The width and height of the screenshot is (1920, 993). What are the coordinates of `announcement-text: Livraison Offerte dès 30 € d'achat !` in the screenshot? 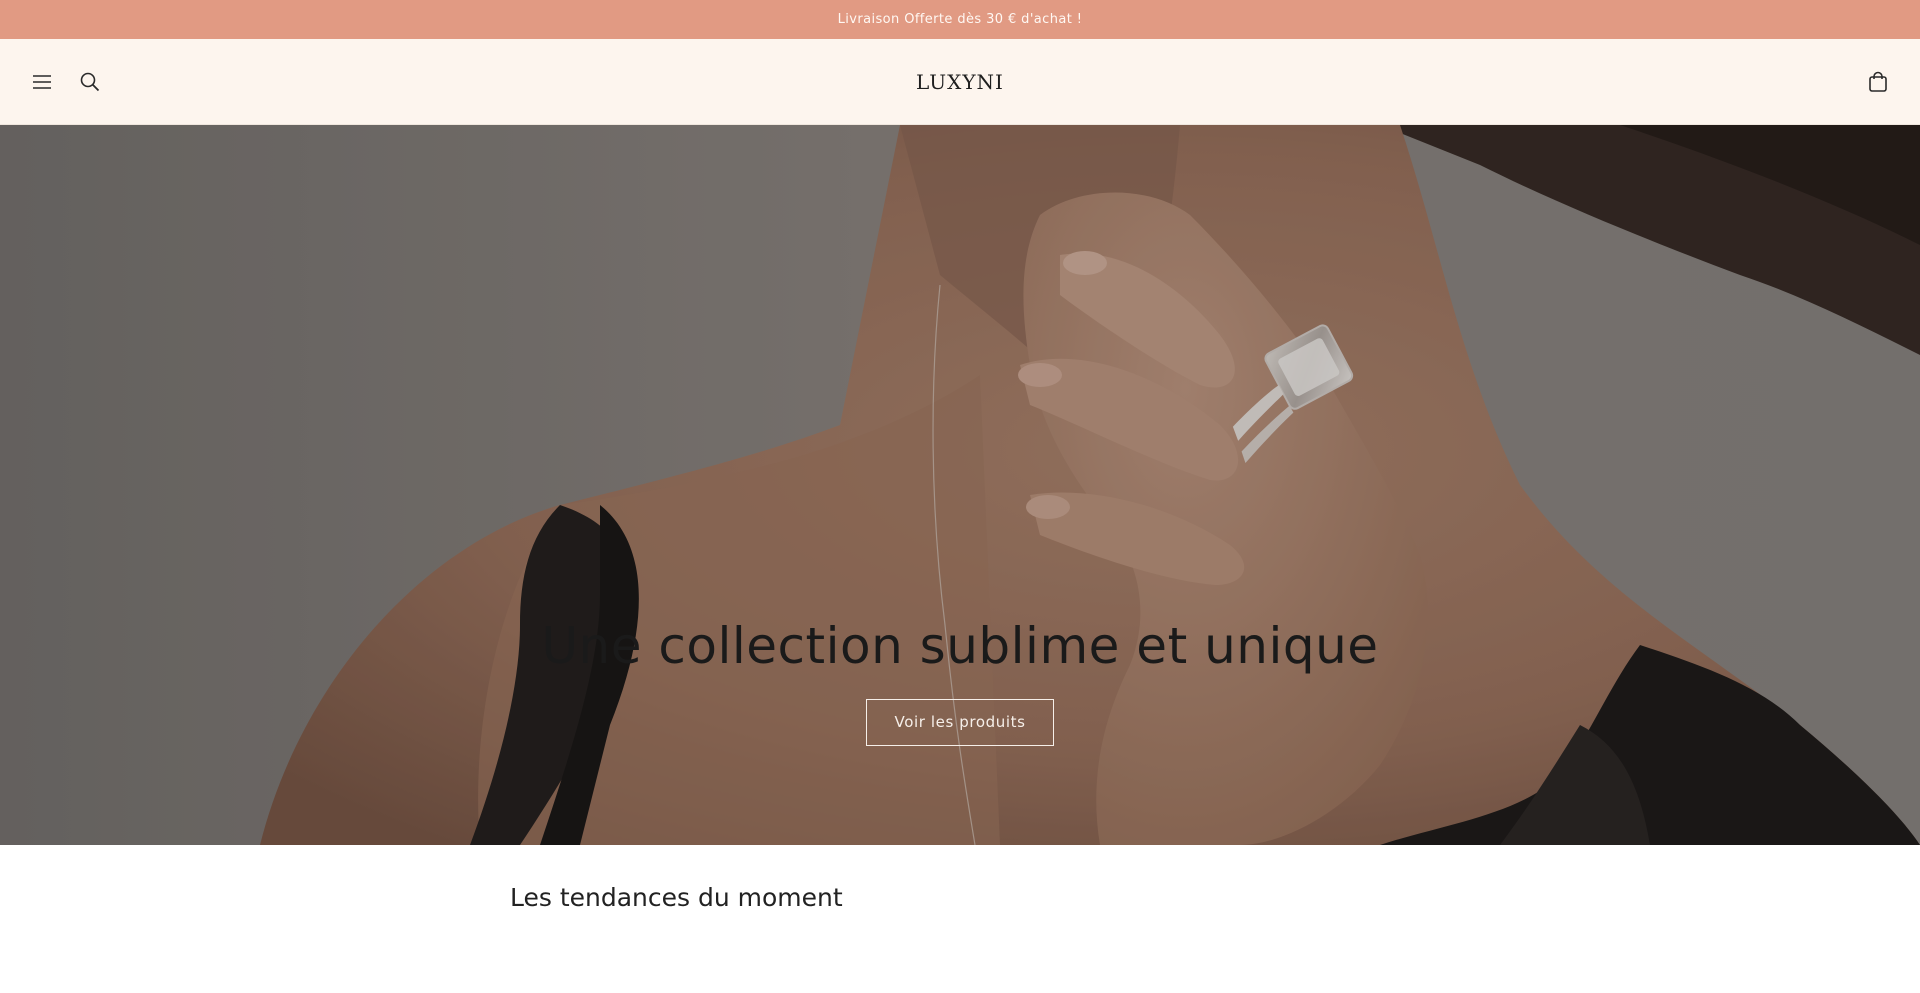 It's located at (960, 19).